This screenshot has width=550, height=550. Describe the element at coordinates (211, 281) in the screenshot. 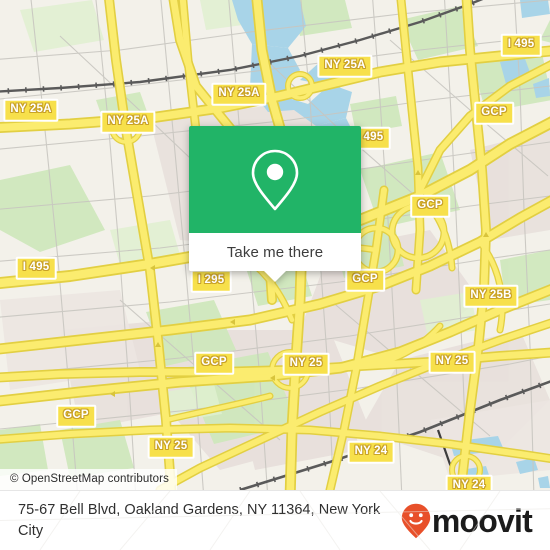

I see `highway-shield: I 295` at that location.